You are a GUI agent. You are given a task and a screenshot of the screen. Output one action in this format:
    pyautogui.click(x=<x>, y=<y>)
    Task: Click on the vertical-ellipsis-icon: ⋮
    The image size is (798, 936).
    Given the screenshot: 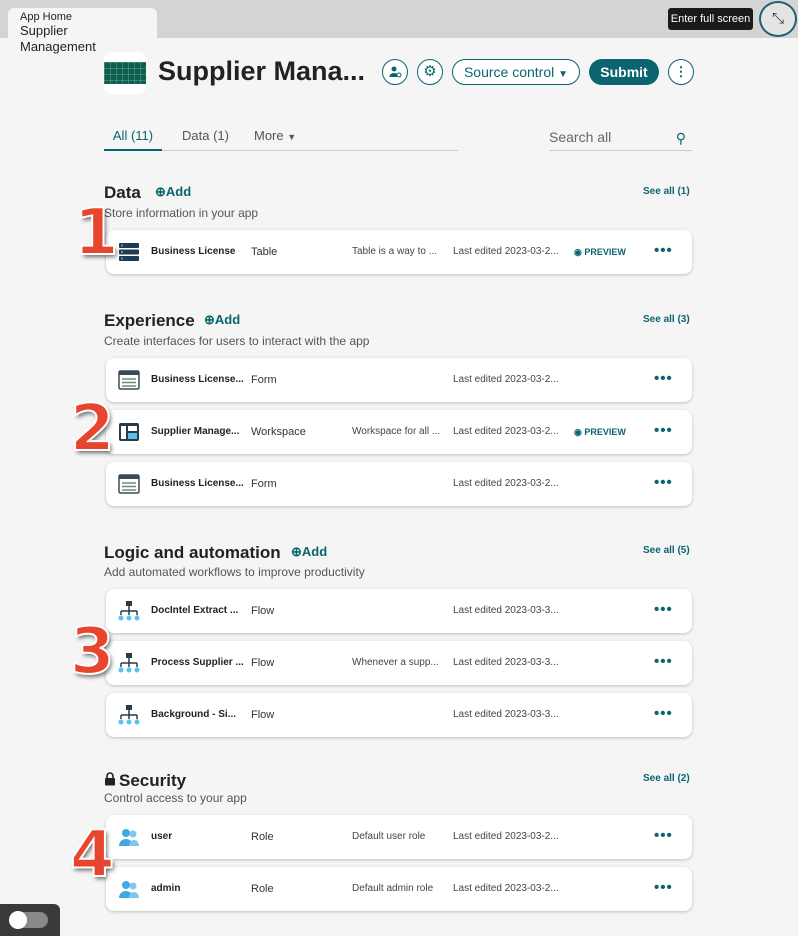 What is the action you would take?
    pyautogui.click(x=681, y=71)
    